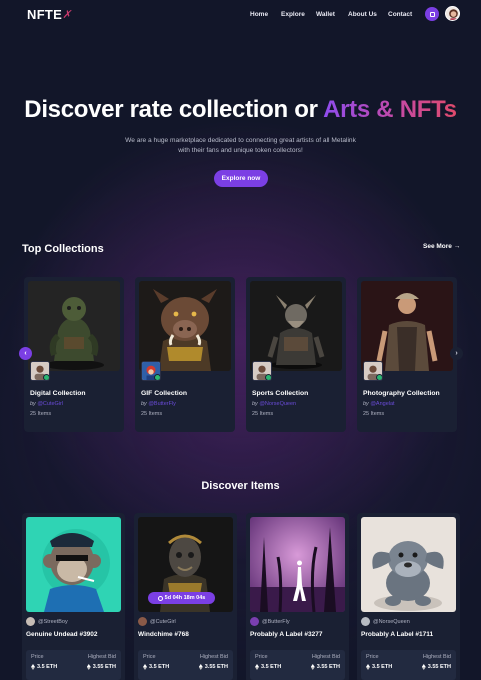 This screenshot has width=481, height=680. Describe the element at coordinates (62, 634) in the screenshot. I see `item-name: Genuine Undead #3902` at that location.